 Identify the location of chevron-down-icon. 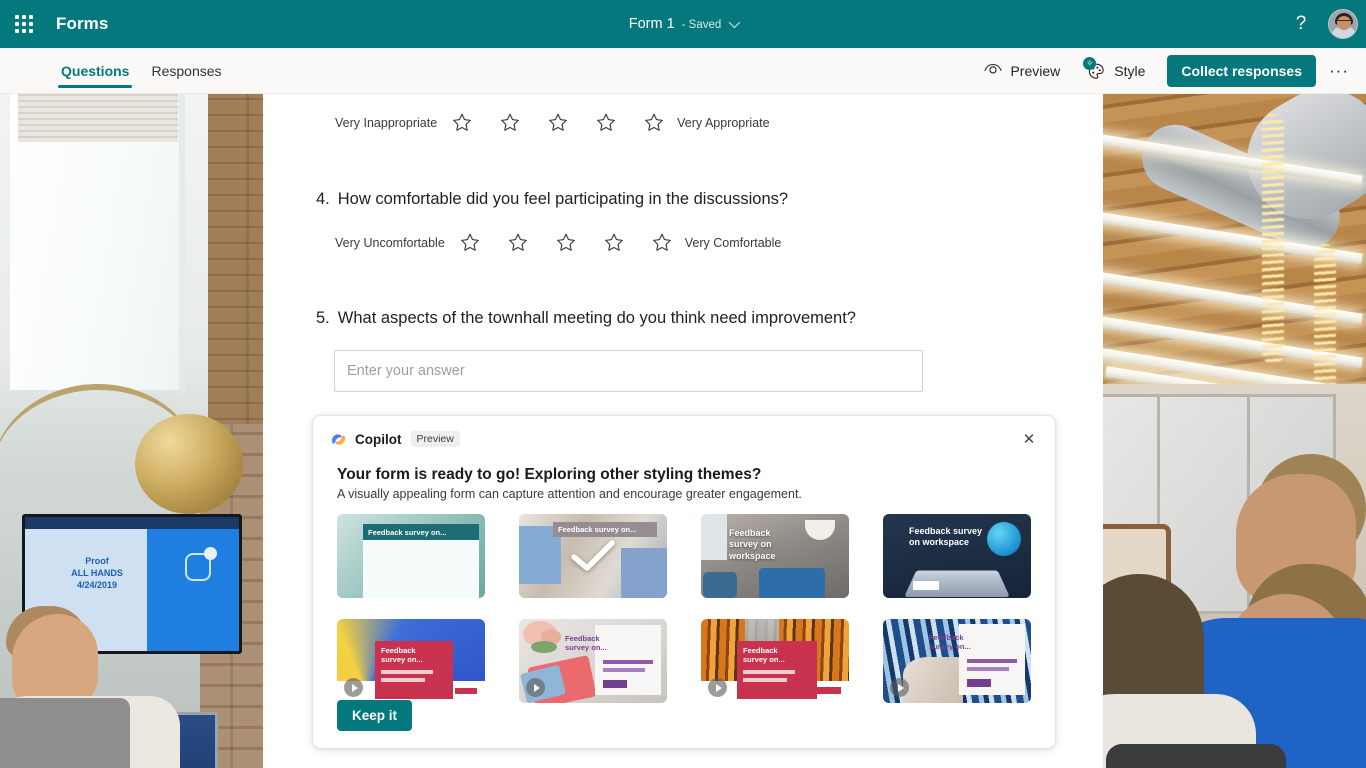
(735, 22).